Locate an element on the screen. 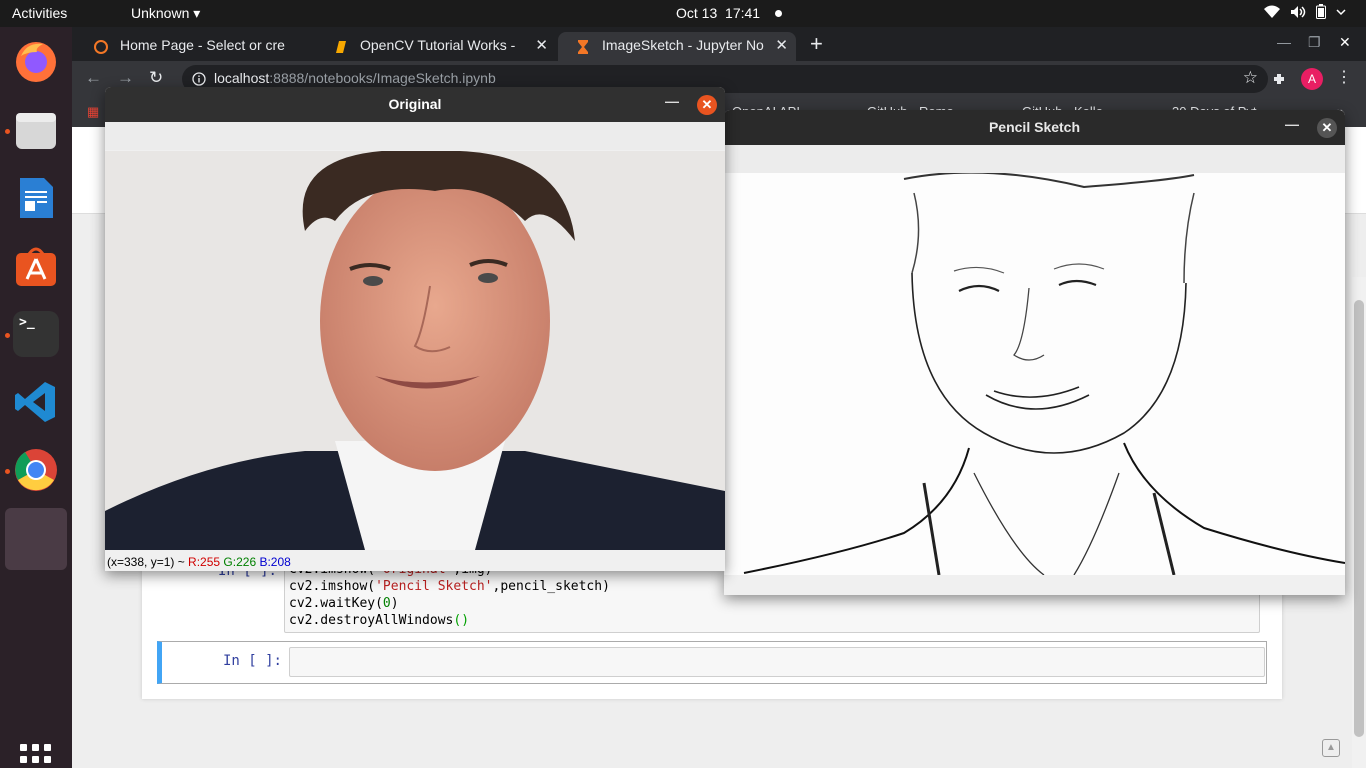 The width and height of the screenshot is (1366, 768). chrome-icon is located at coordinates (36, 470).